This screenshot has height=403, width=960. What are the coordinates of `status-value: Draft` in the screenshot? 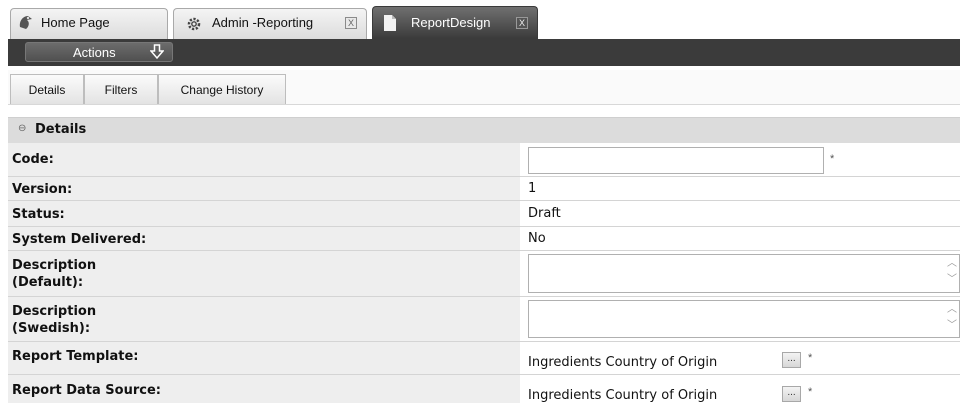 It's located at (544, 213).